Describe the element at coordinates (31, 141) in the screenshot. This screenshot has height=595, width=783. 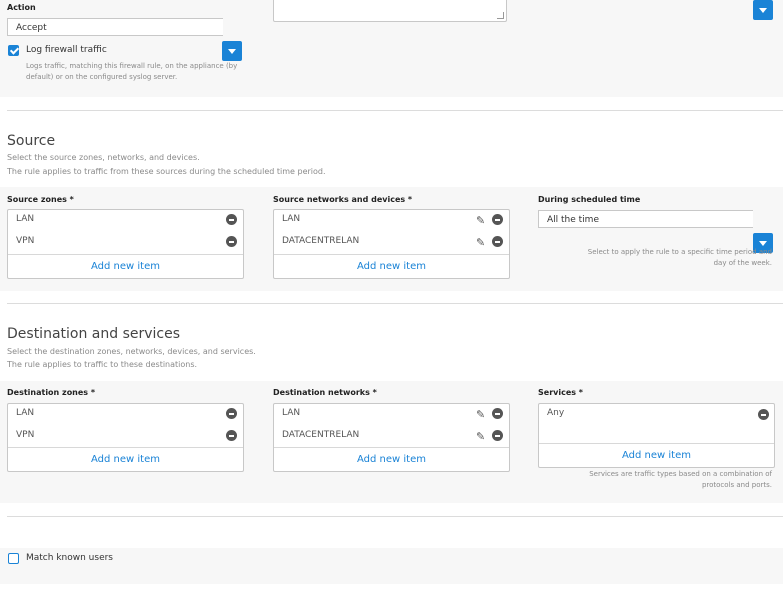
I see `source-title: Source` at that location.